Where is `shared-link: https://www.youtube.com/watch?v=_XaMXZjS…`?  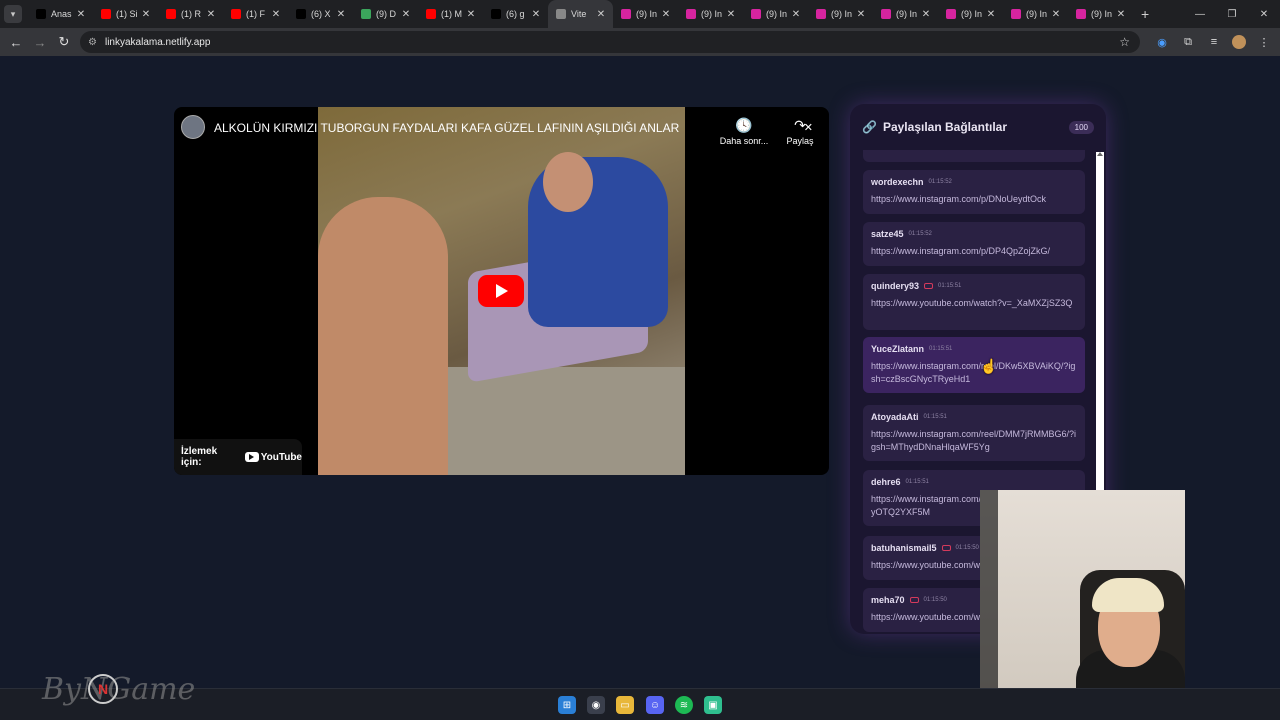 shared-link: https://www.youtube.com/watch?v=_XaMXZjS… is located at coordinates (974, 303).